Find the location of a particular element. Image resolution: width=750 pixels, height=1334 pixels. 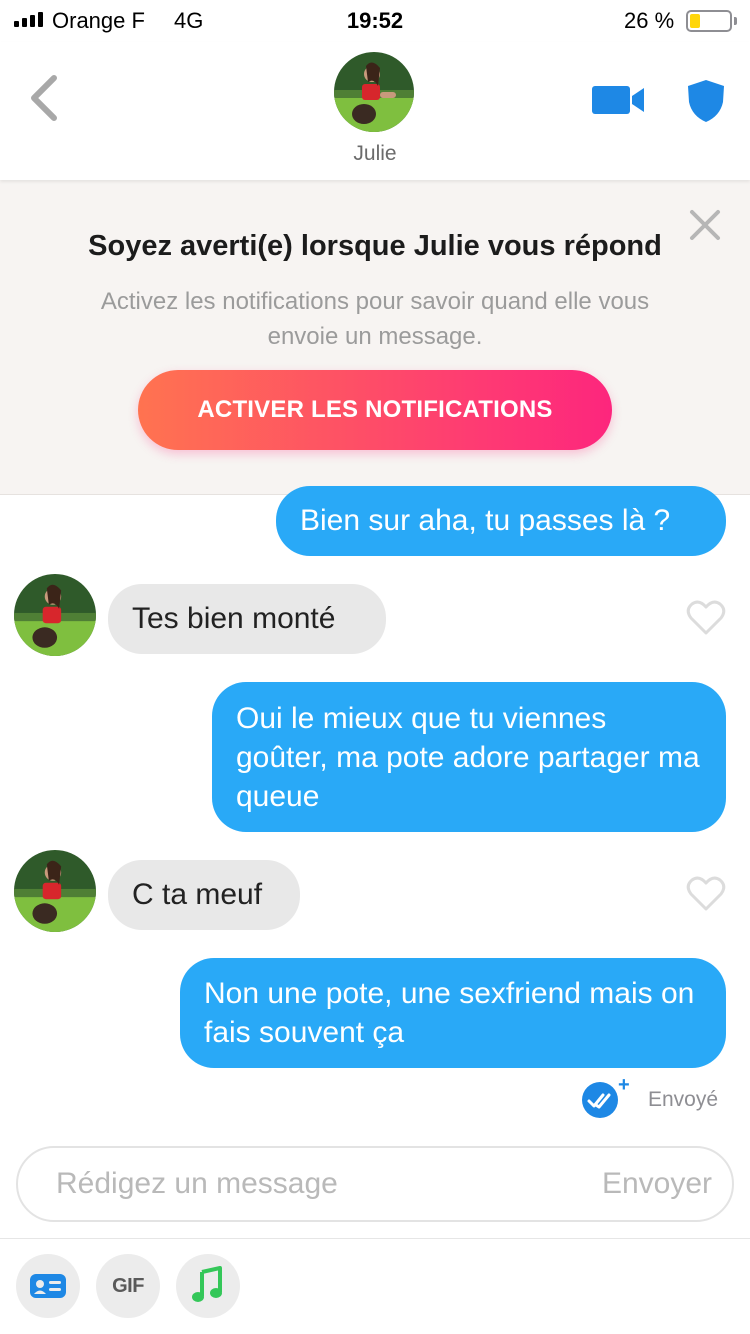

back-chevron-icon is located at coordinates (44, 98).